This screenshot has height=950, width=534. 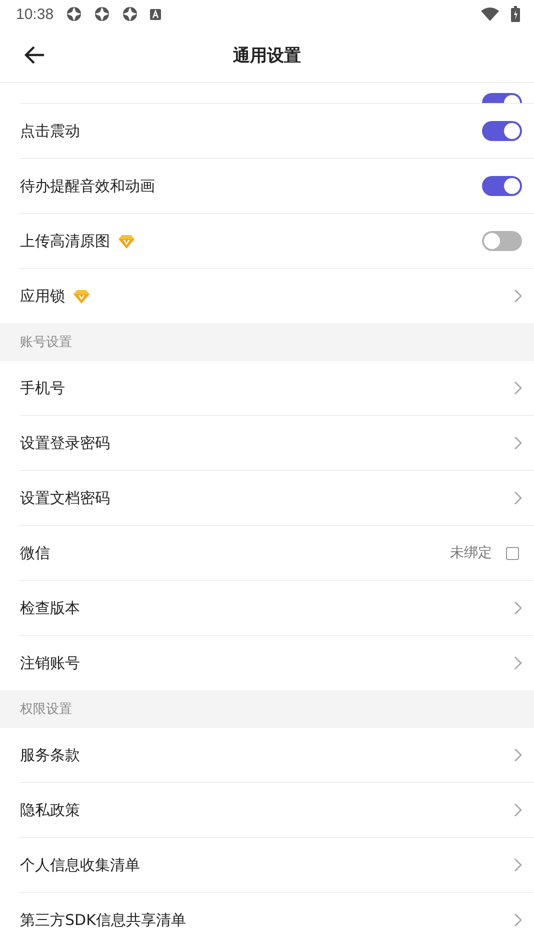 What do you see at coordinates (35, 14) in the screenshot?
I see `status-time: 10:38` at bounding box center [35, 14].